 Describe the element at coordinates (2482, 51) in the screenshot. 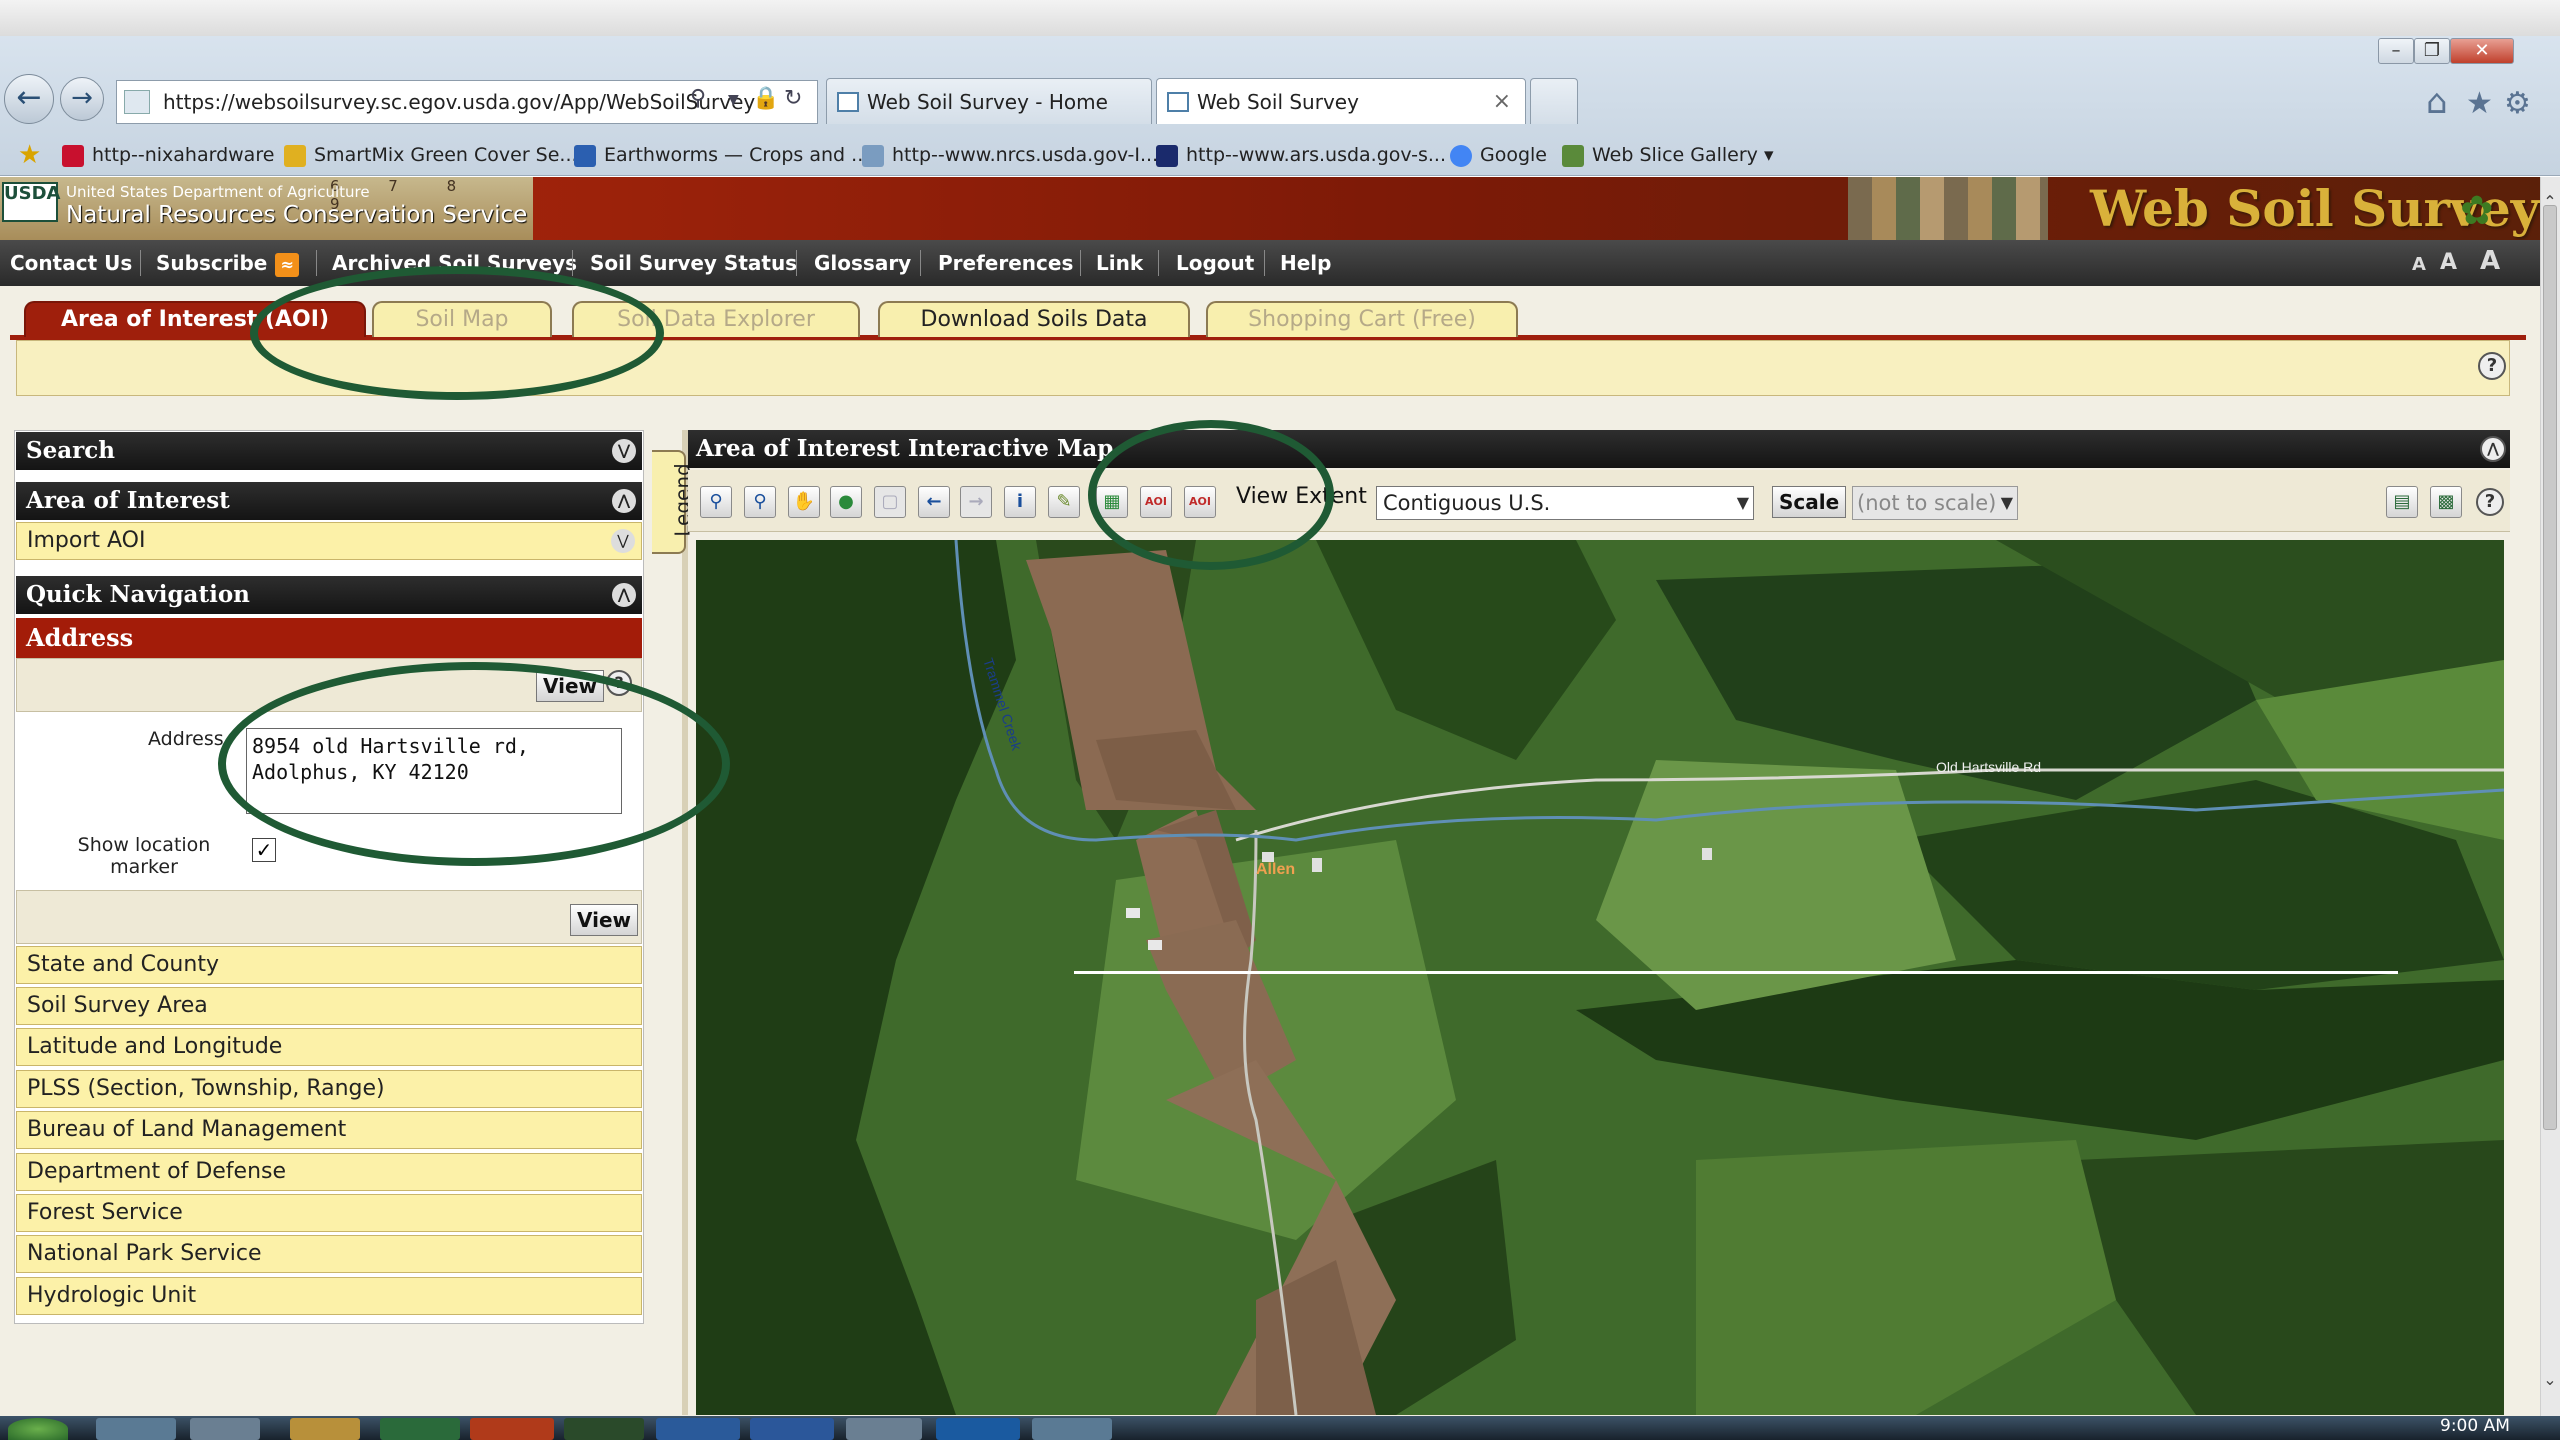

I see `window-close-button: ✕` at that location.